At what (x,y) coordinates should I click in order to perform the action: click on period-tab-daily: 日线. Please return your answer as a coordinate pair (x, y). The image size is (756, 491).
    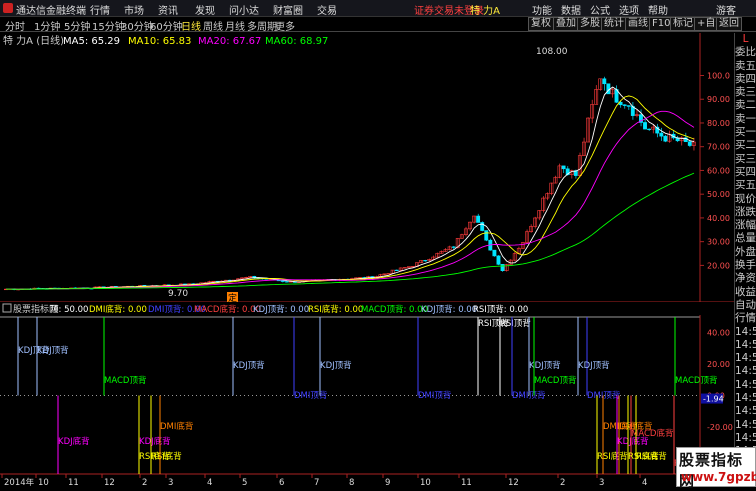
    Looking at the image, I should click on (191, 25).